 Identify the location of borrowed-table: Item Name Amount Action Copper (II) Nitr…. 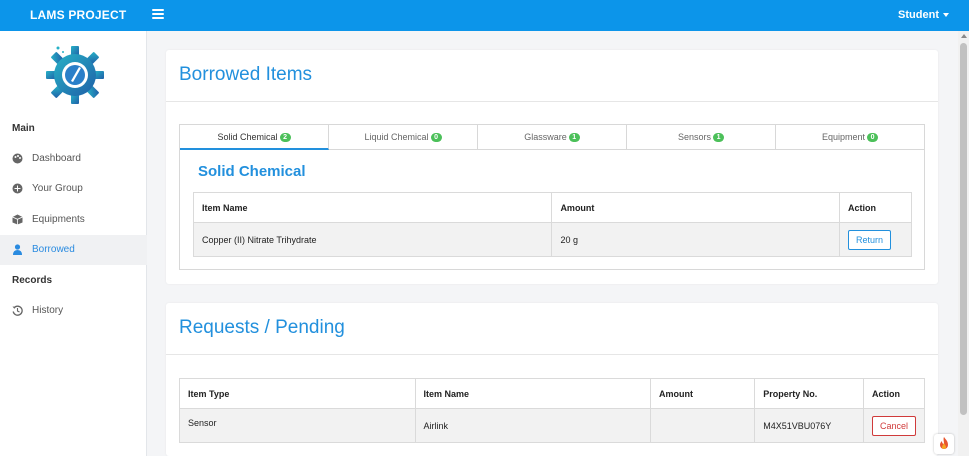
(552, 224).